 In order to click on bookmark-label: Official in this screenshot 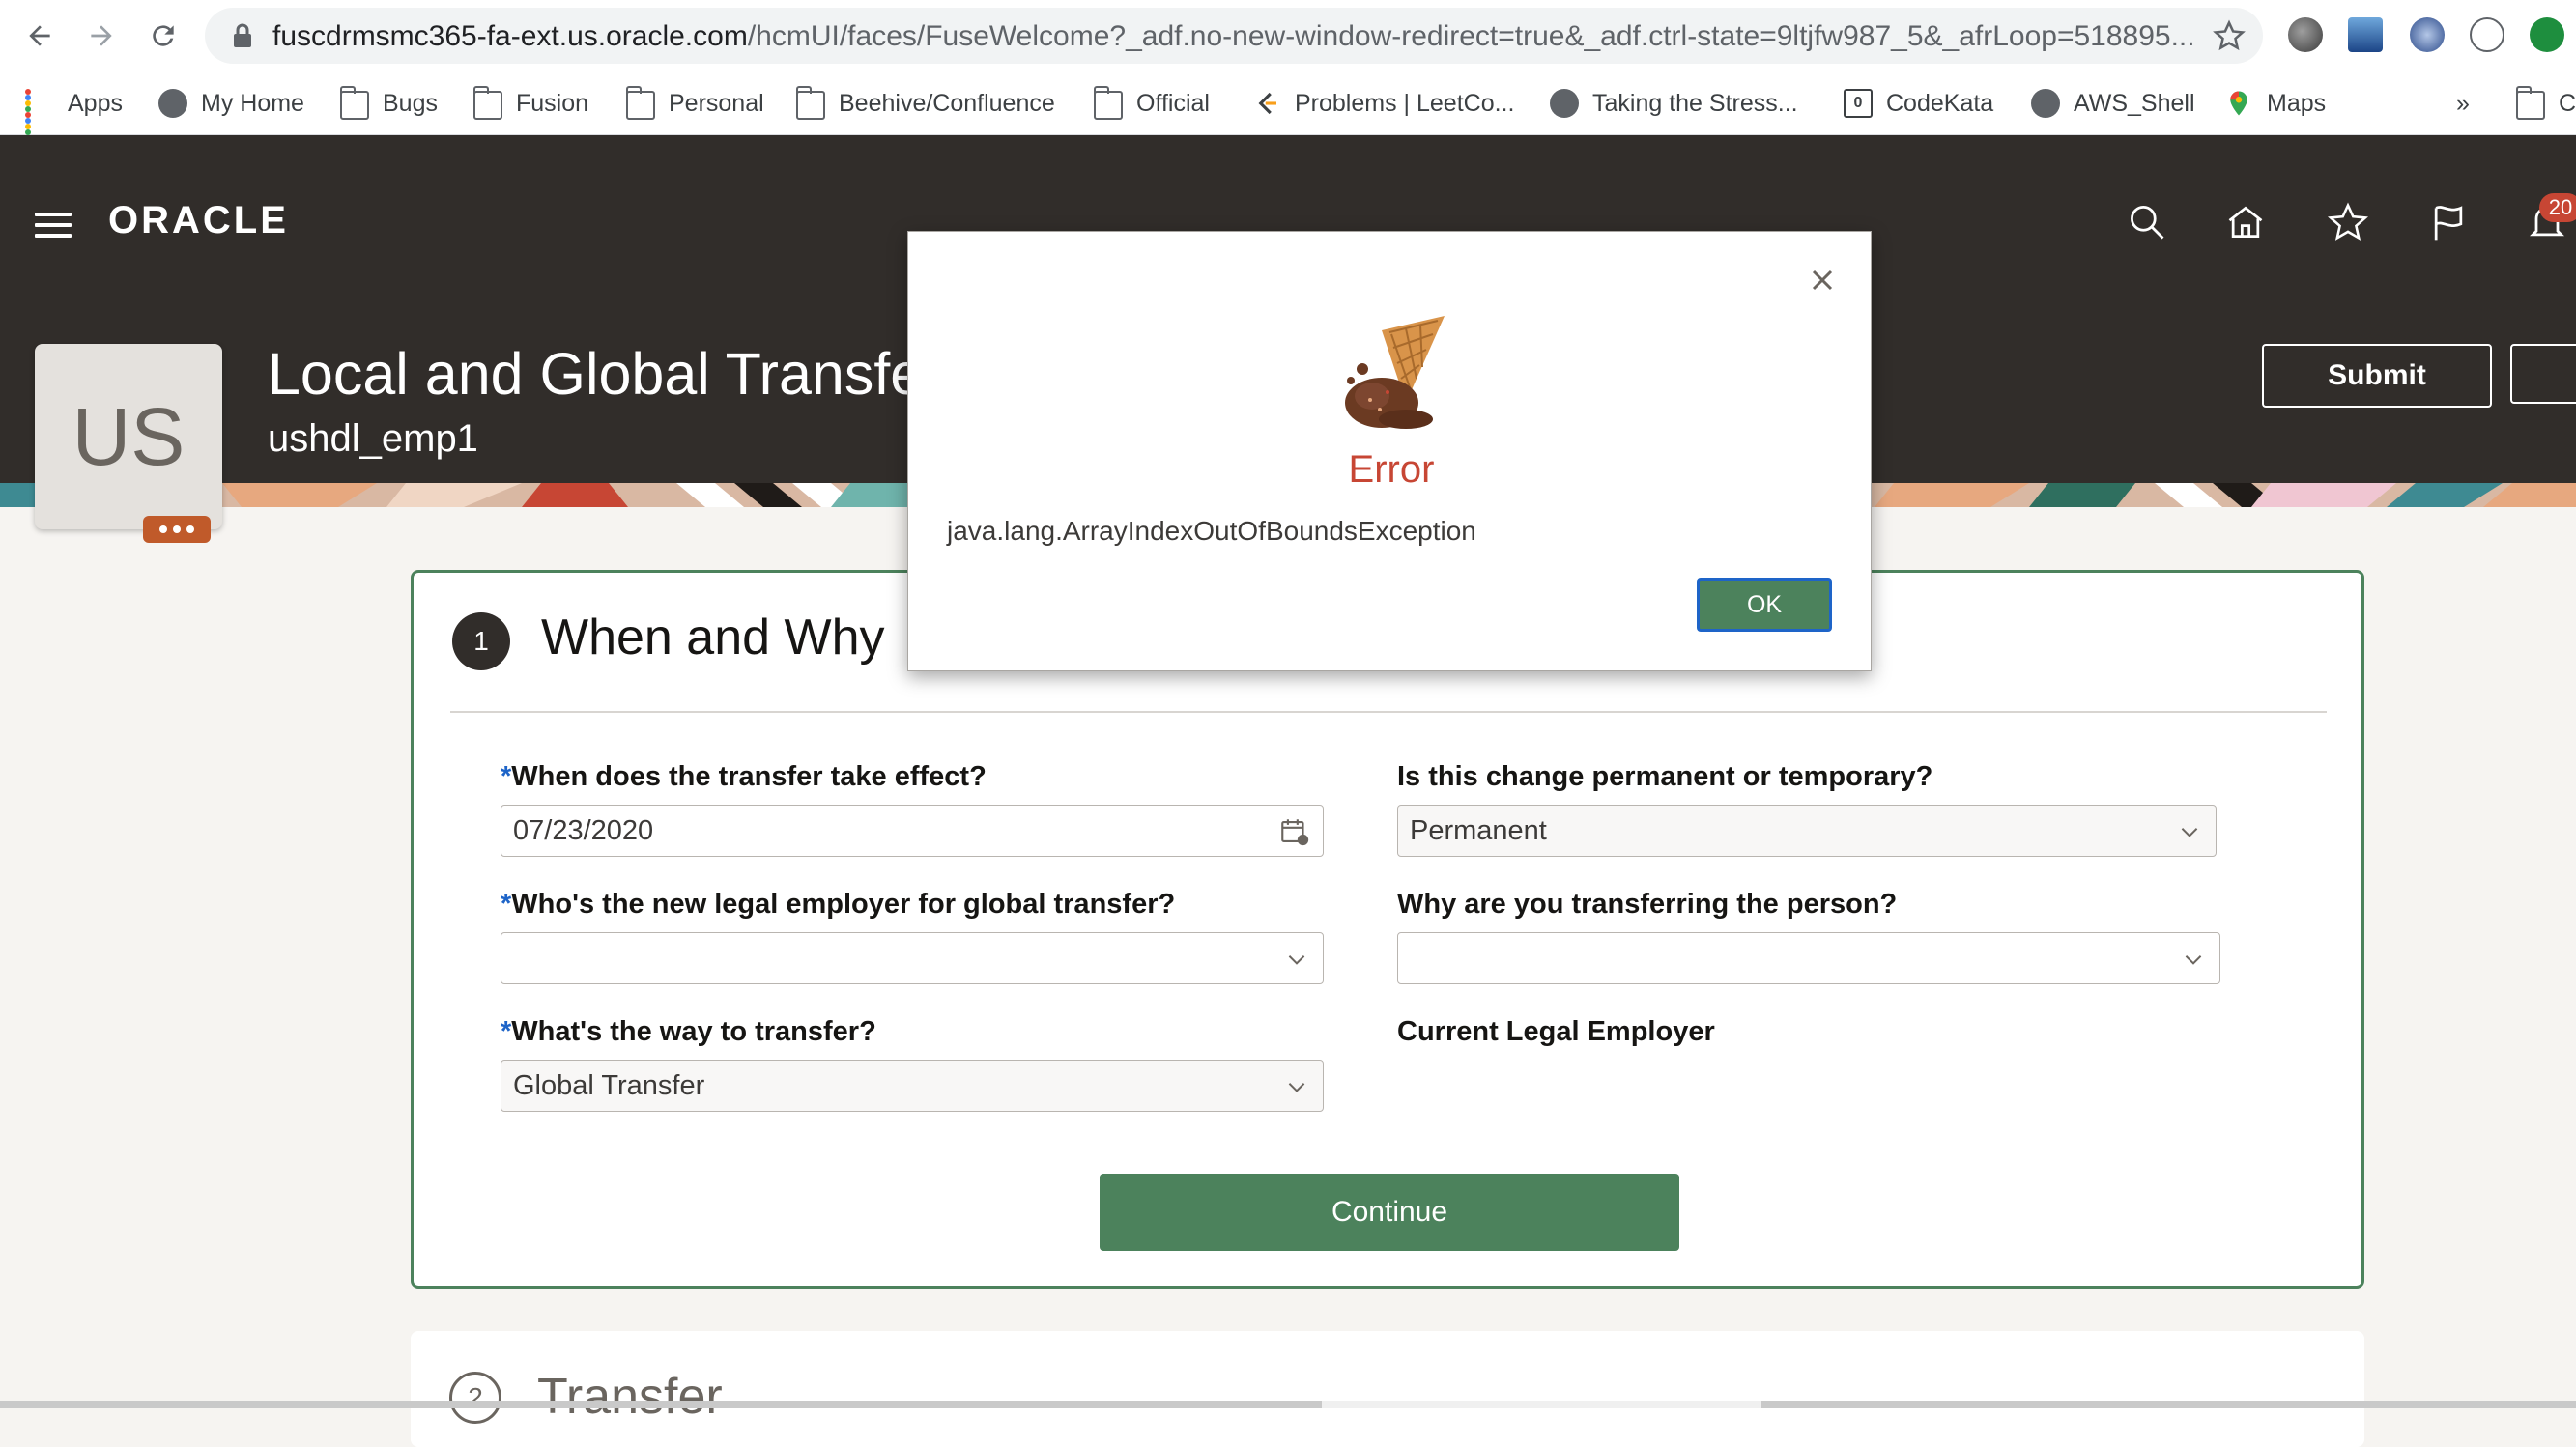, I will do `click(1173, 103)`.